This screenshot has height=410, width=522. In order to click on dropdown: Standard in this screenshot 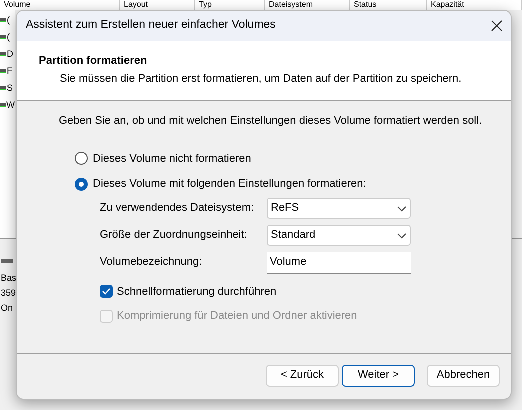, I will do `click(339, 235)`.